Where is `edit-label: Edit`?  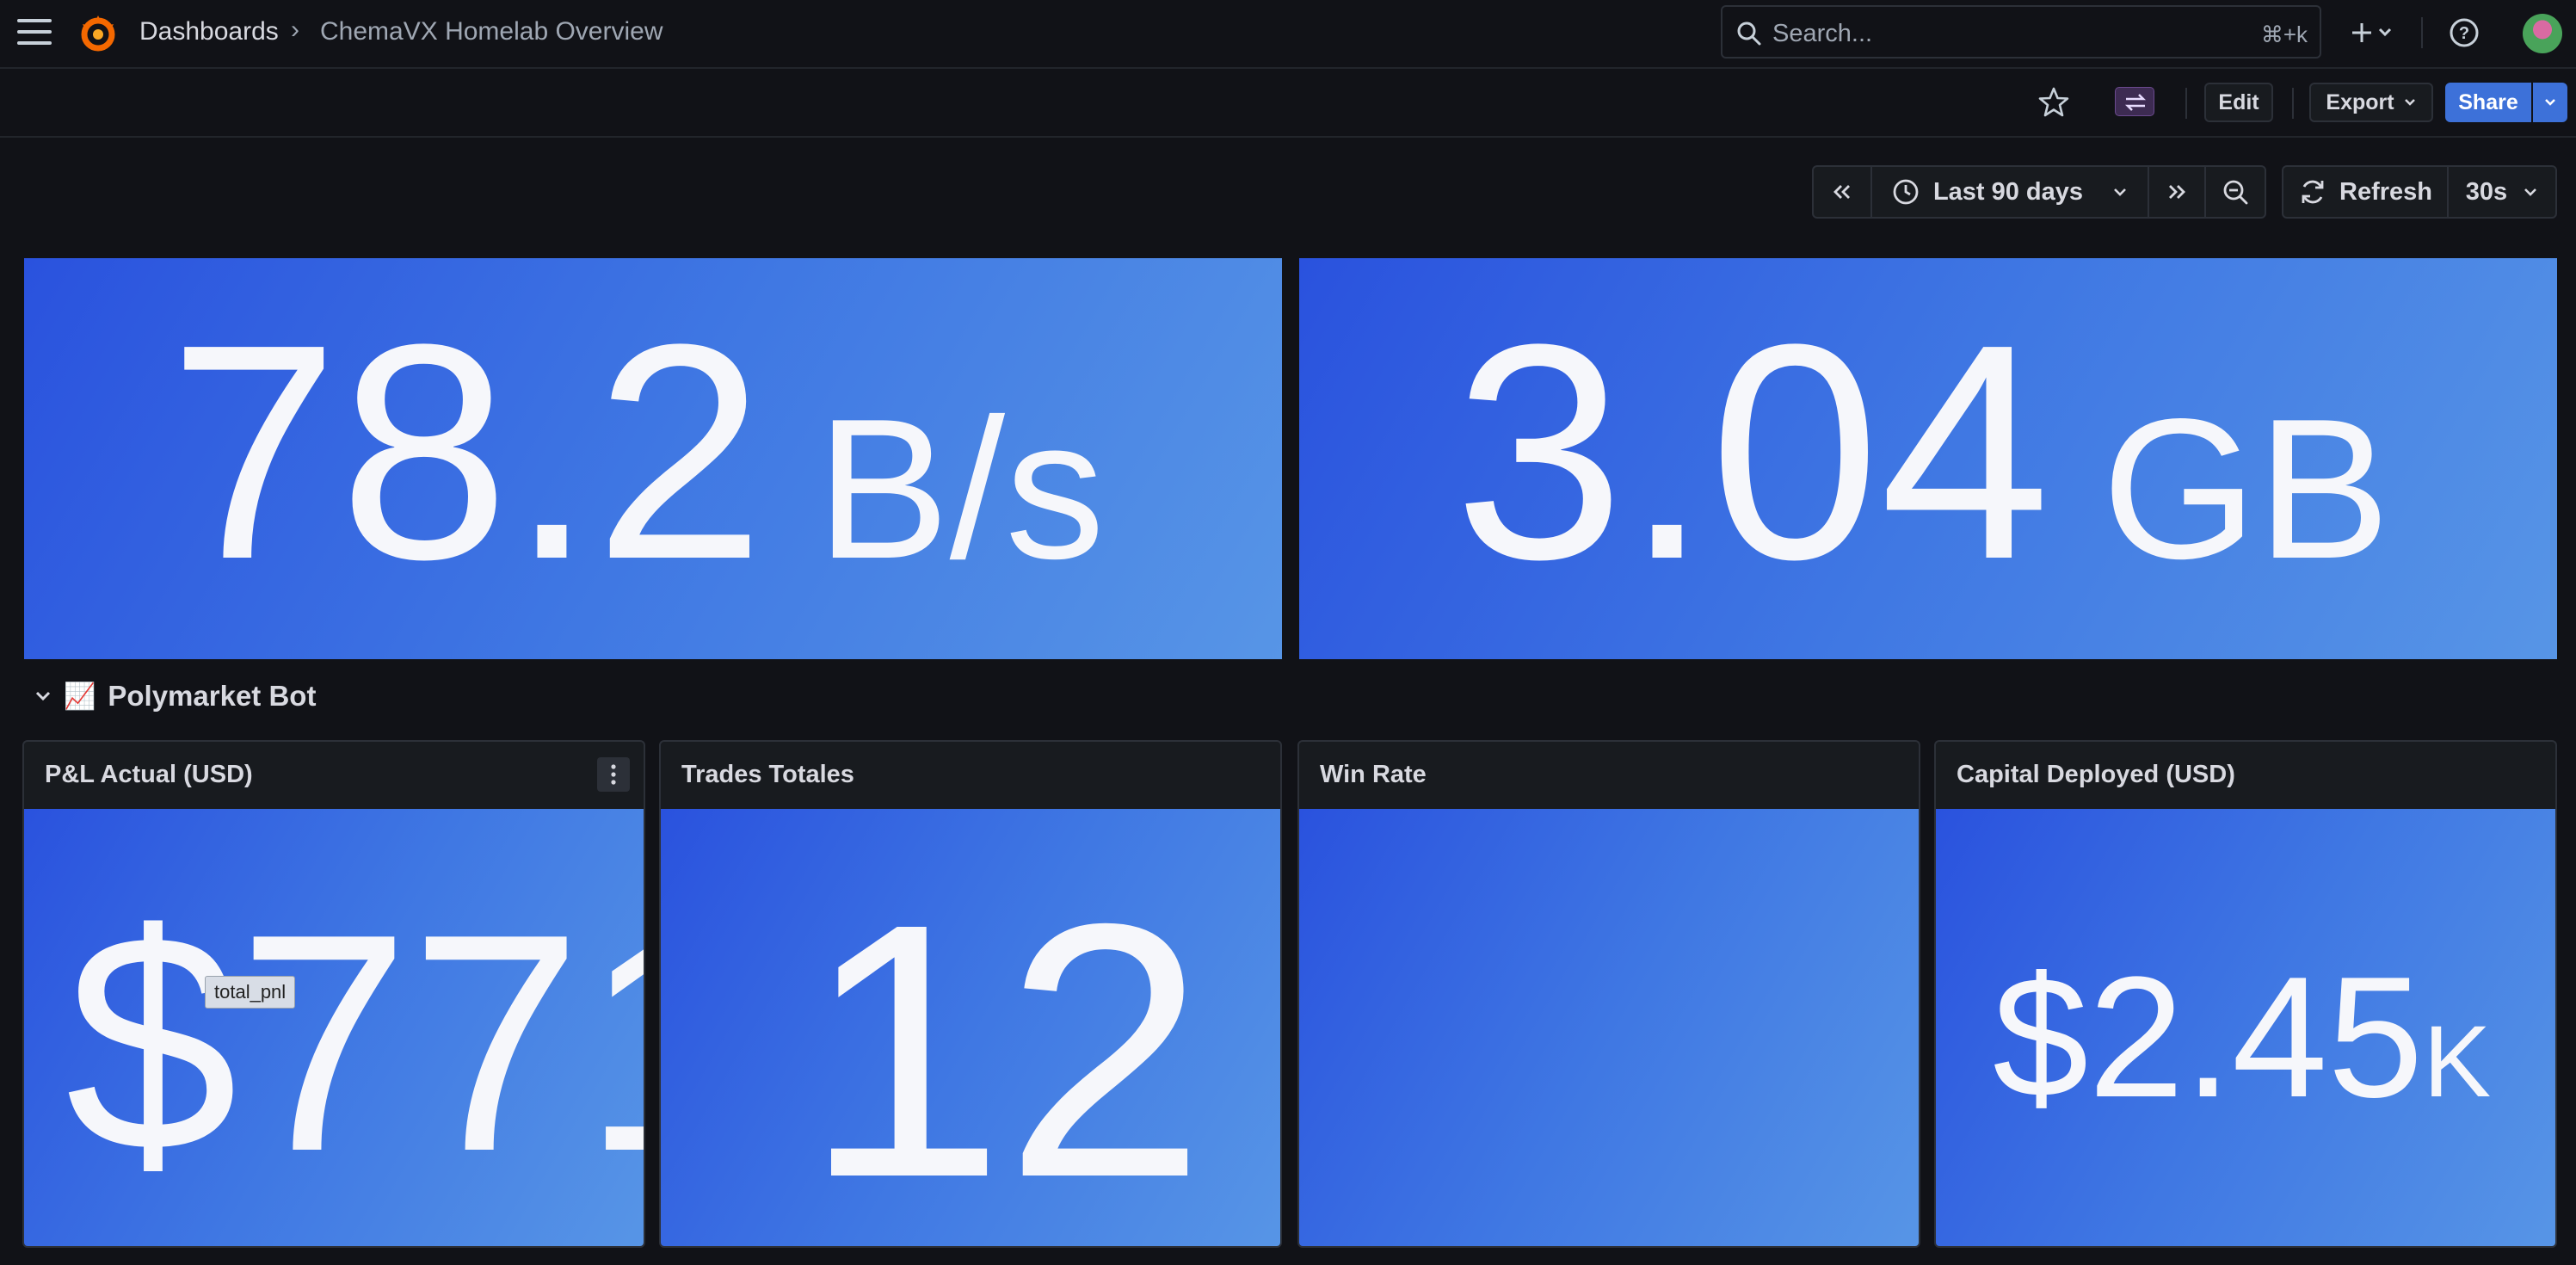 edit-label: Edit is located at coordinates (2238, 101).